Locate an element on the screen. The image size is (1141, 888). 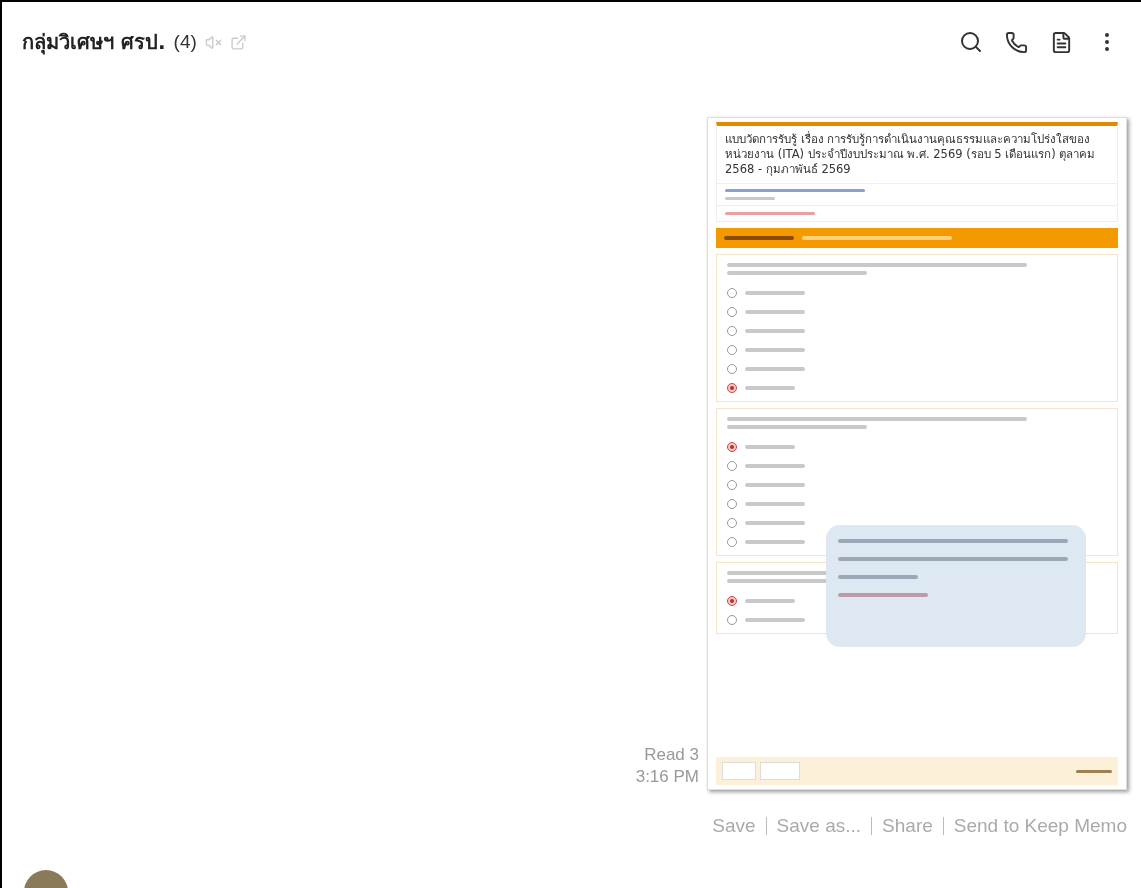
external-window-icon is located at coordinates (238, 42).